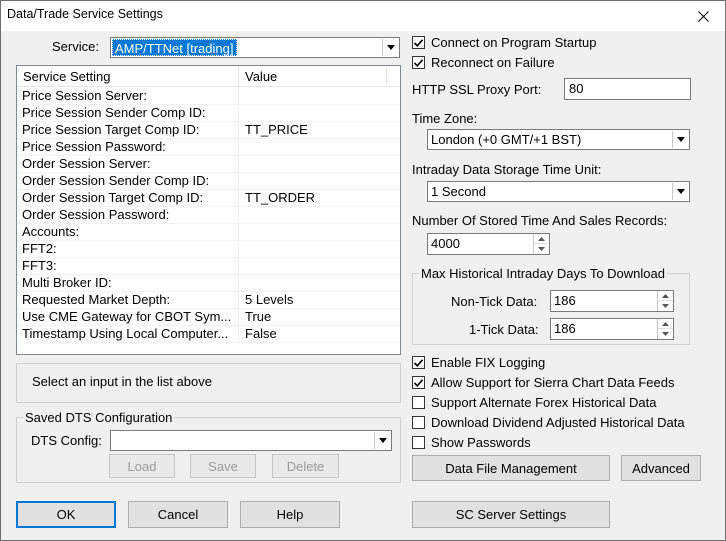 The height and width of the screenshot is (541, 726). Describe the element at coordinates (558, 139) in the screenshot. I see `time-zone-select: London (+0 GMT/+1 BST)` at that location.